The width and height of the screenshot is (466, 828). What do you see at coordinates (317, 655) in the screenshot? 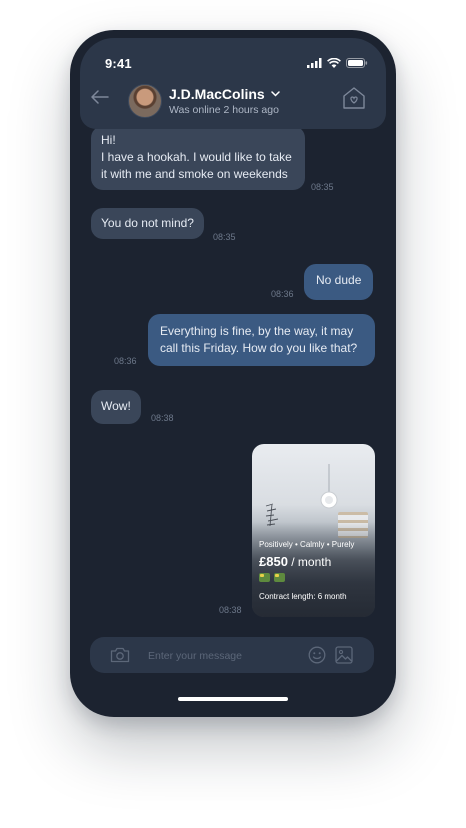
I see `emoji-icon` at bounding box center [317, 655].